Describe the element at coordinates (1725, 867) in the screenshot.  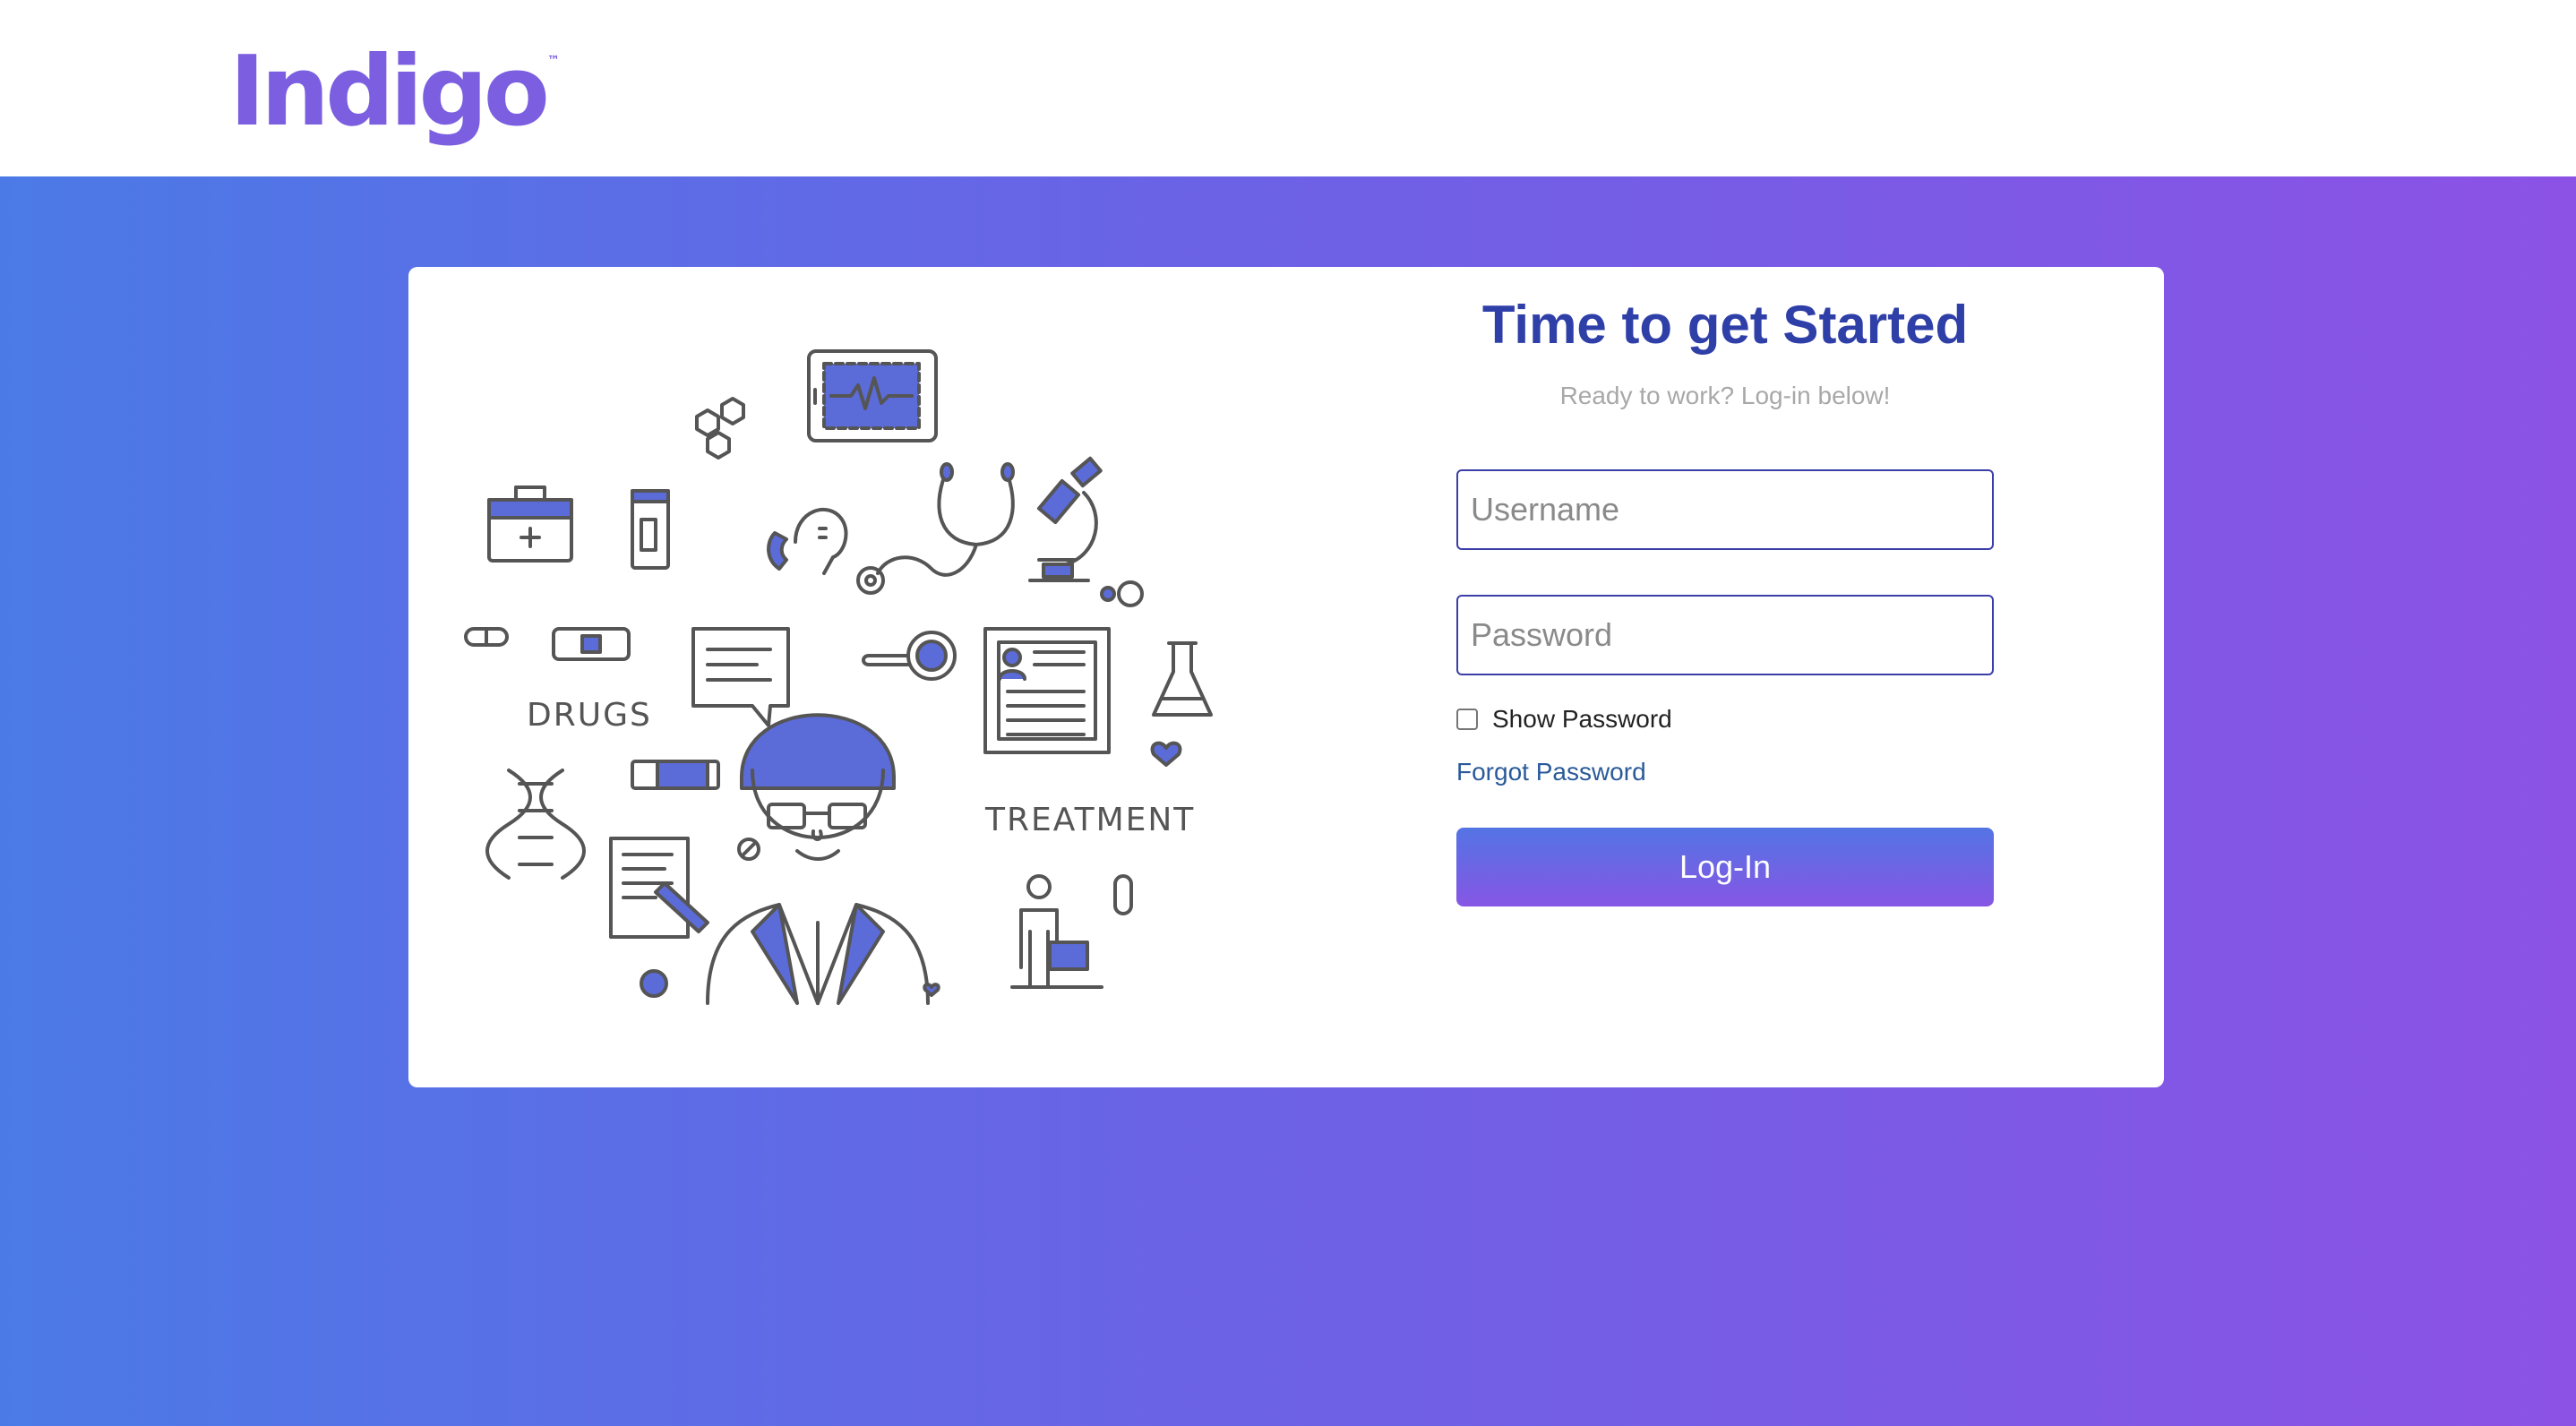
I see `login-button: Log-In` at that location.